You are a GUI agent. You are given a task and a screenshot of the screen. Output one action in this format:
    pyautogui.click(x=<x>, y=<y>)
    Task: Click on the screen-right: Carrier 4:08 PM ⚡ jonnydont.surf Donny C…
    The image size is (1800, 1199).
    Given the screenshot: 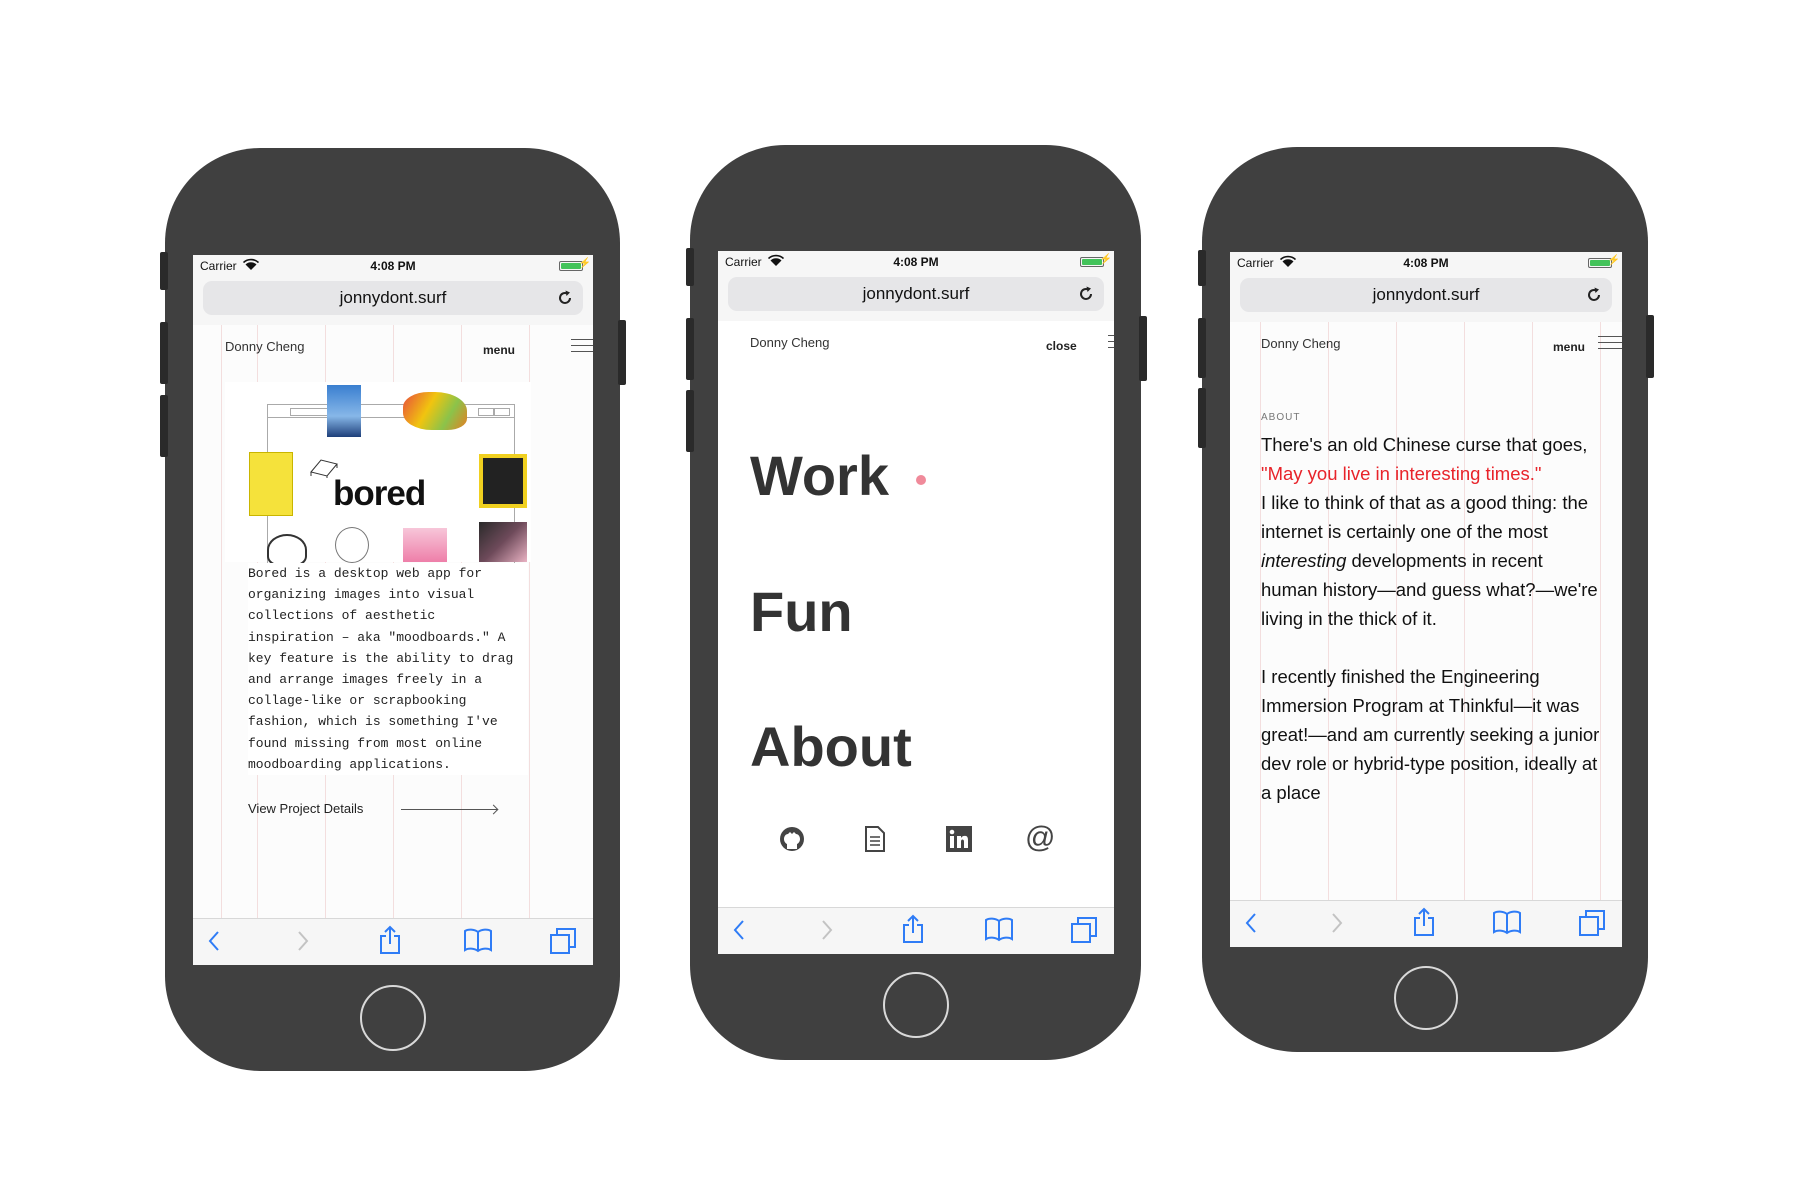 What is the action you would take?
    pyautogui.click(x=1426, y=599)
    